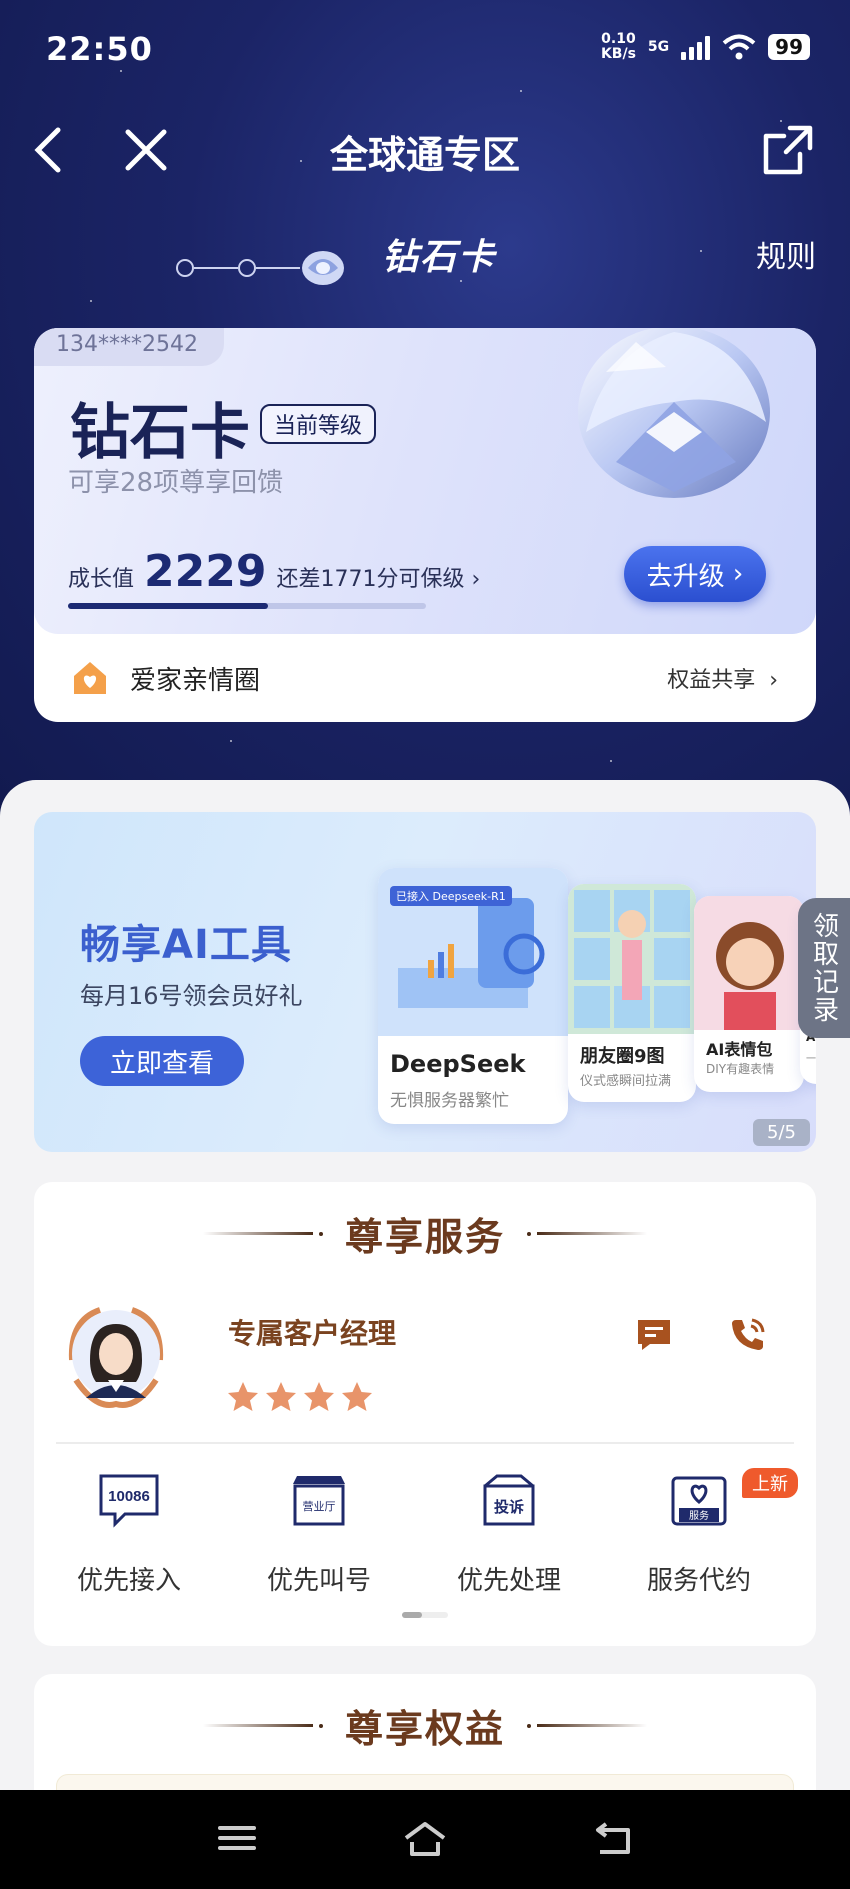 Image resolution: width=850 pixels, height=1889 pixels. I want to click on speed-unit: KB/s, so click(618, 54).